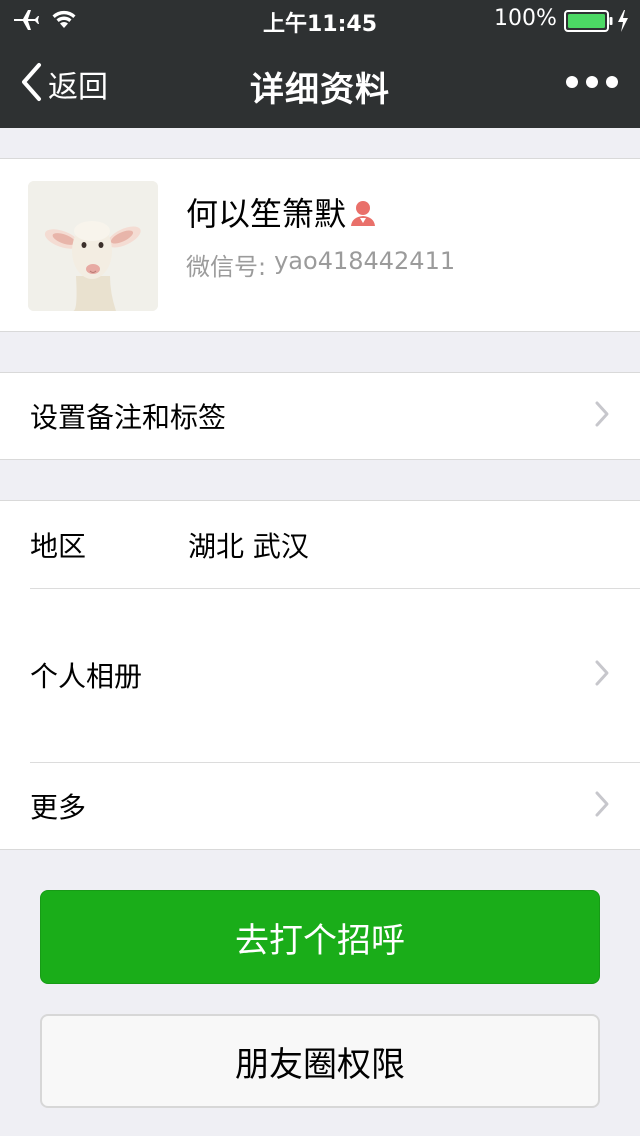 The image size is (640, 1136). What do you see at coordinates (93, 246) in the screenshot?
I see `avatar` at bounding box center [93, 246].